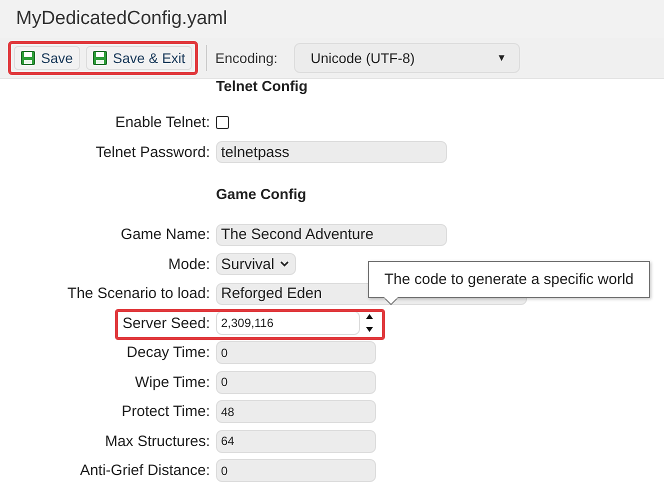 Image resolution: width=664 pixels, height=494 pixels. I want to click on encoding-label: Encoding:, so click(246, 58).